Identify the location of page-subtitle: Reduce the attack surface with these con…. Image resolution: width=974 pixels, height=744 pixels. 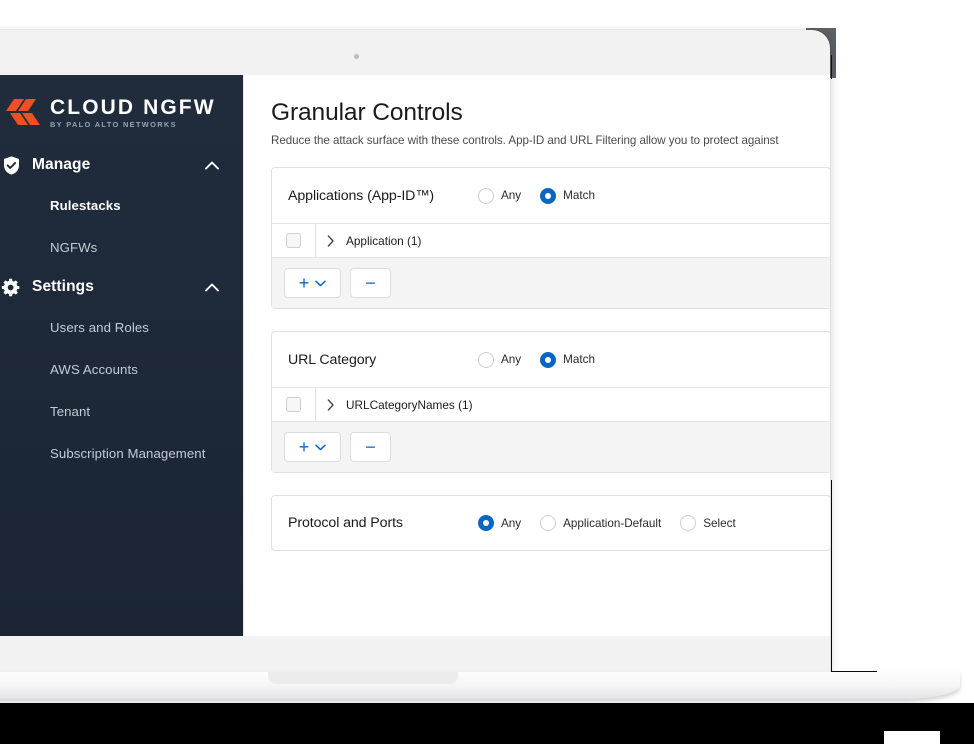
(525, 140).